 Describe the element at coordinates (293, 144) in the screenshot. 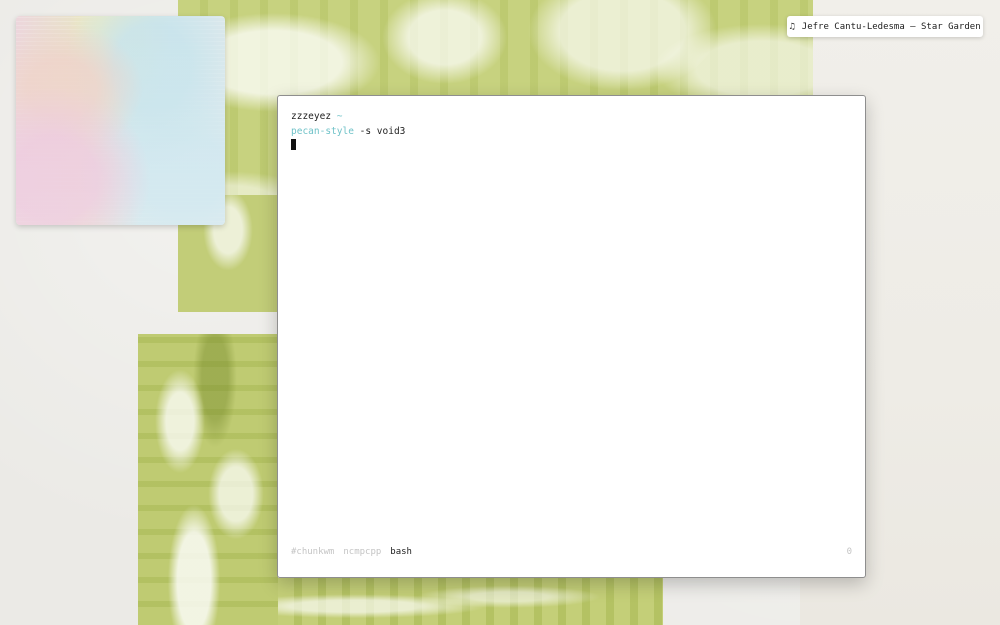

I see `text-cursor` at that location.